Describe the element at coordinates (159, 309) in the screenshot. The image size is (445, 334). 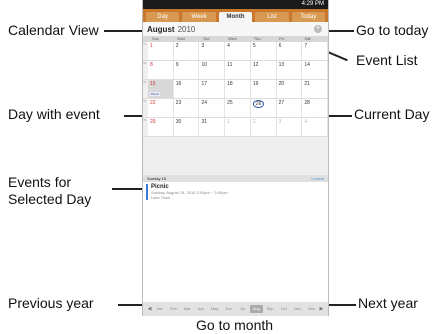
I see `month-jan: Jan` at that location.